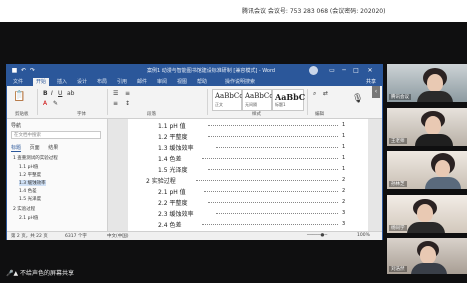 The width and height of the screenshot is (467, 283). Describe the element at coordinates (251, 104) in the screenshot. I see `style-name: 无间隔` at that location.